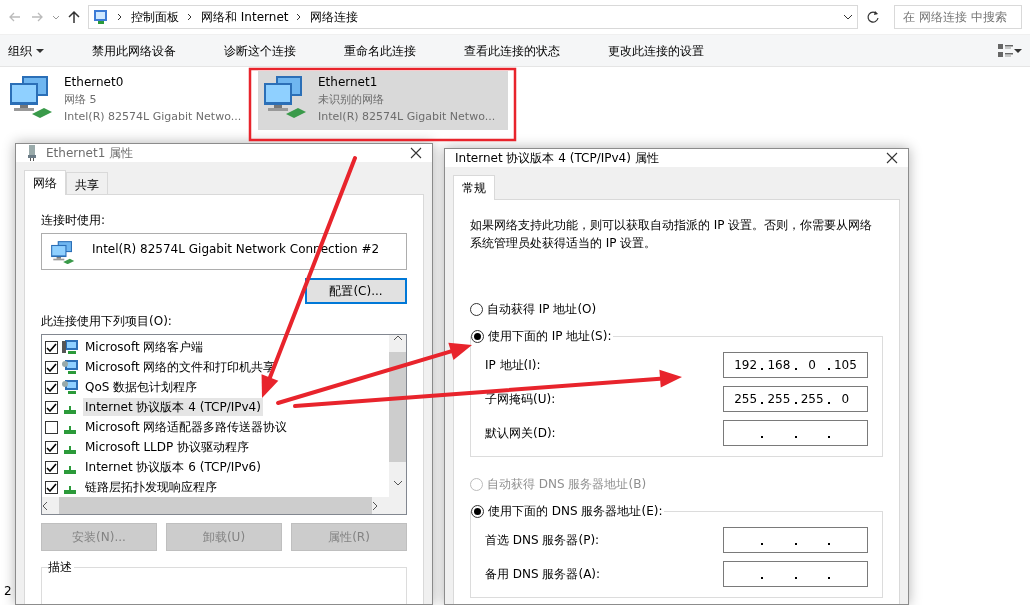  What do you see at coordinates (61, 567) in the screenshot?
I see `group-label: 描述` at bounding box center [61, 567].